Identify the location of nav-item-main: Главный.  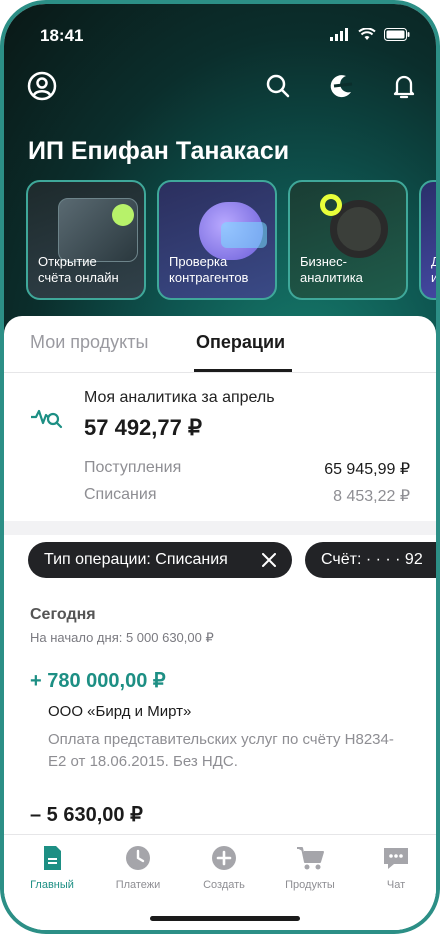
(52, 867).